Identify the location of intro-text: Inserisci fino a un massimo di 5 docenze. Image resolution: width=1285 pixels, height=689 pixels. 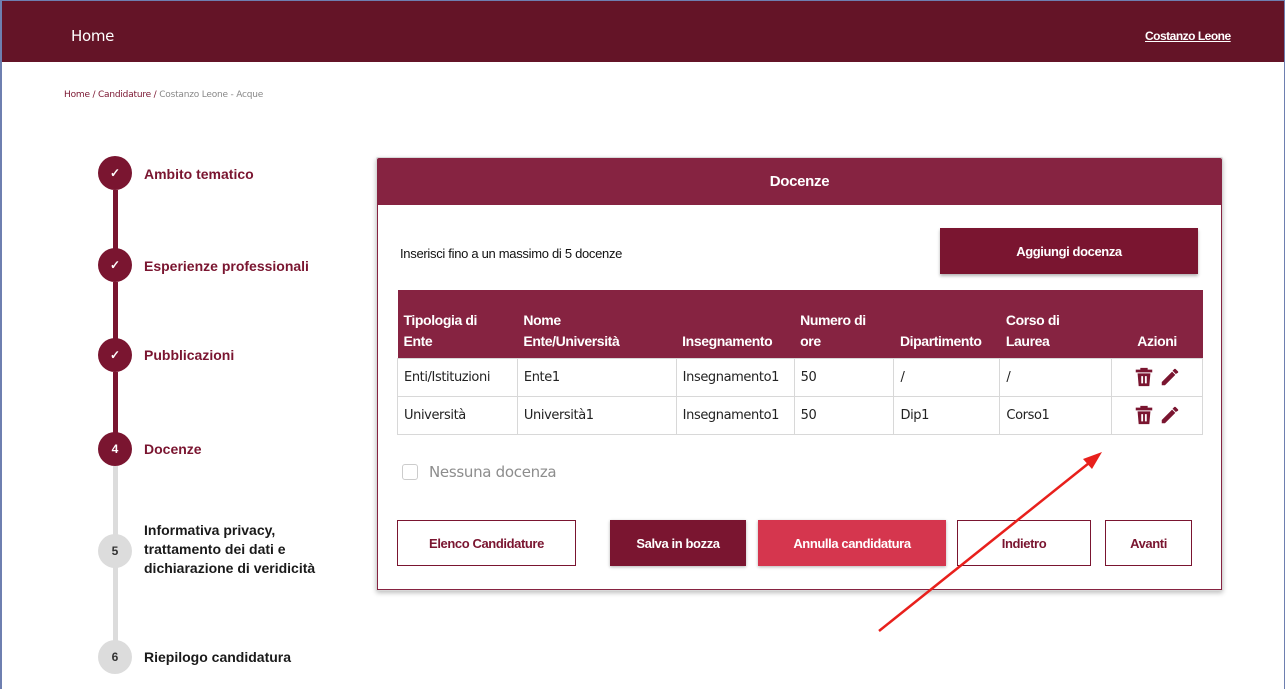
(511, 253).